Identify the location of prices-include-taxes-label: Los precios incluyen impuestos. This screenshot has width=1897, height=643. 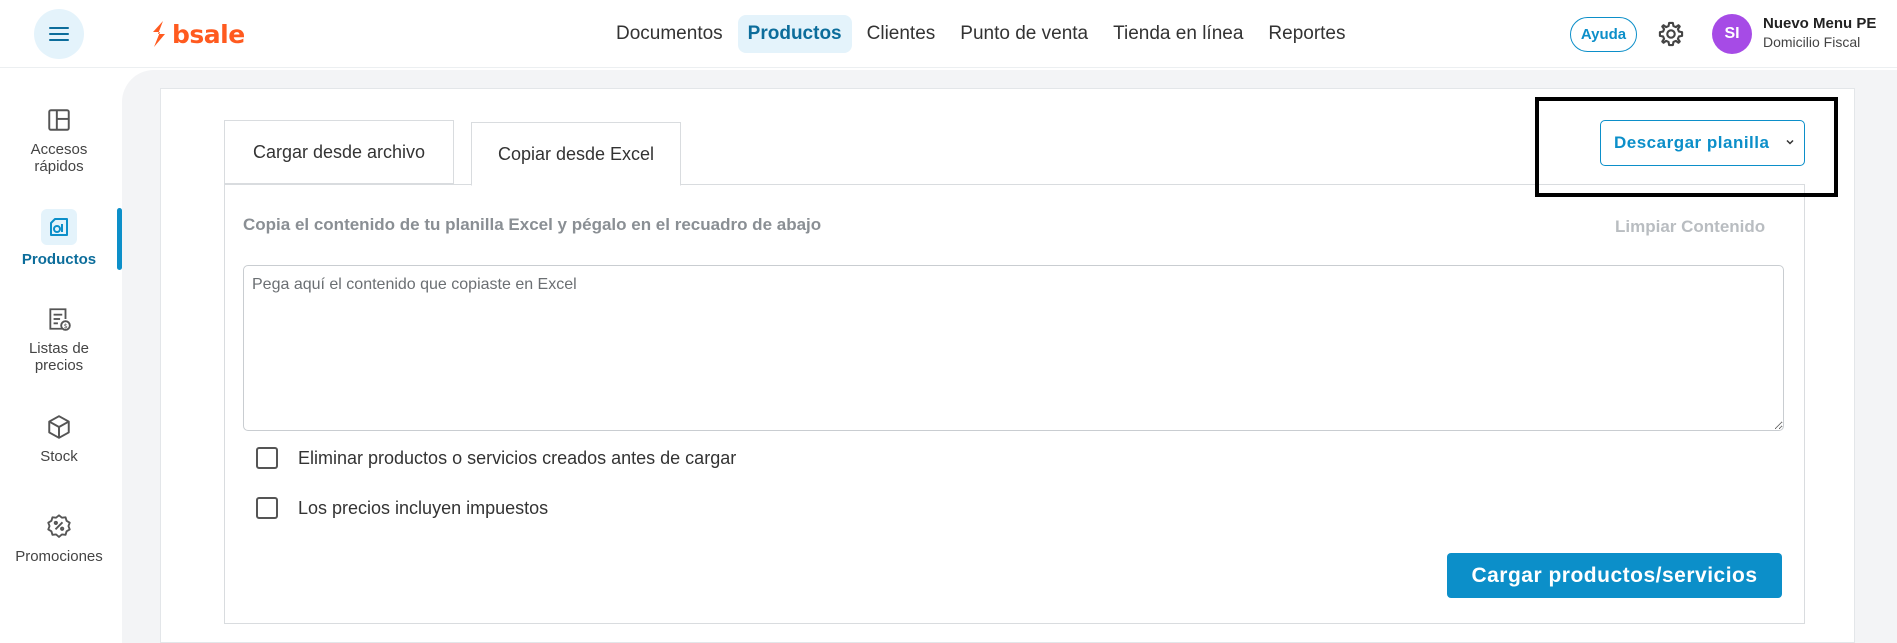
(423, 507).